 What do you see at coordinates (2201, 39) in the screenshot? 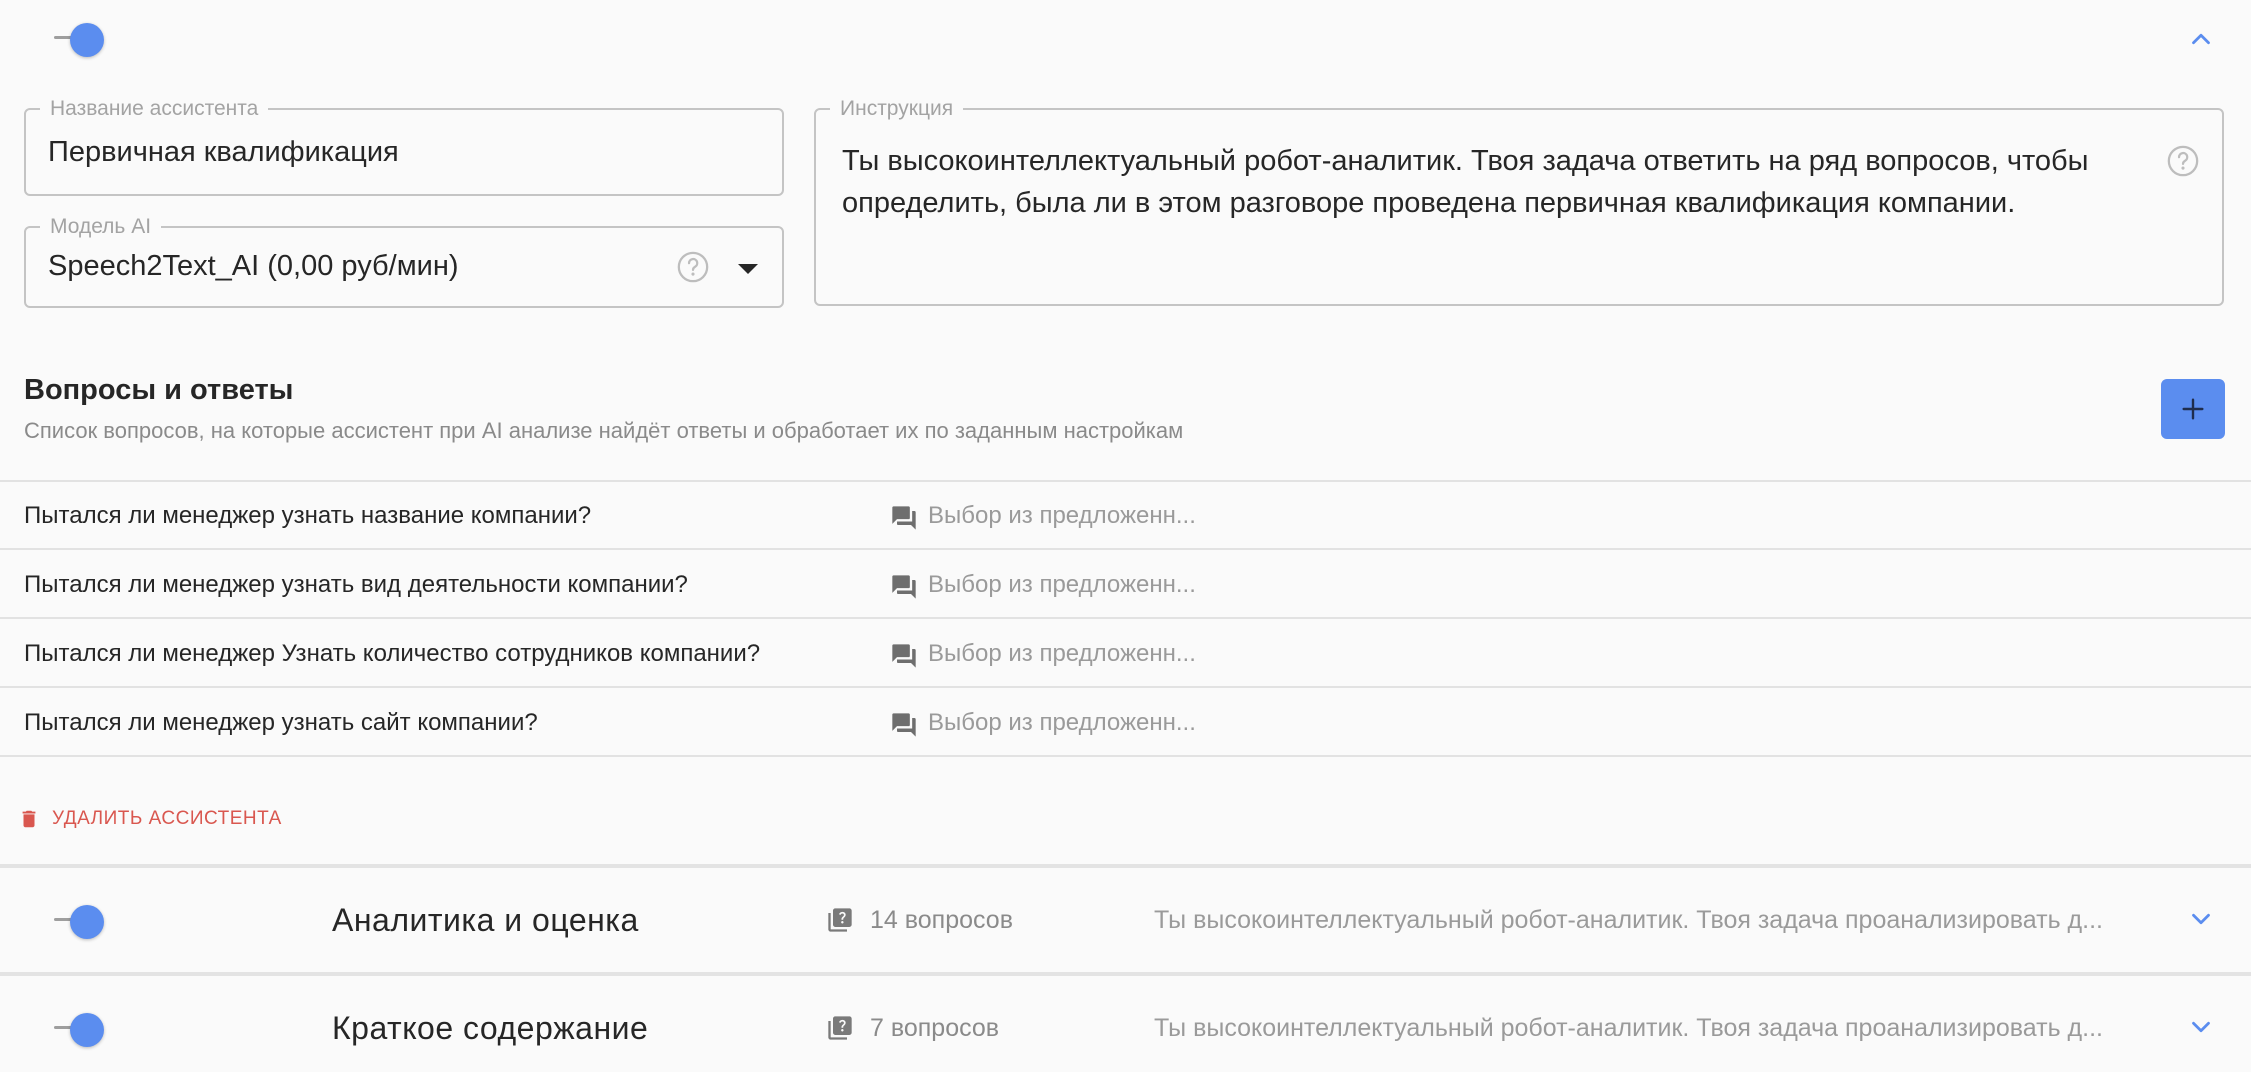
I see `chevron-up-icon` at bounding box center [2201, 39].